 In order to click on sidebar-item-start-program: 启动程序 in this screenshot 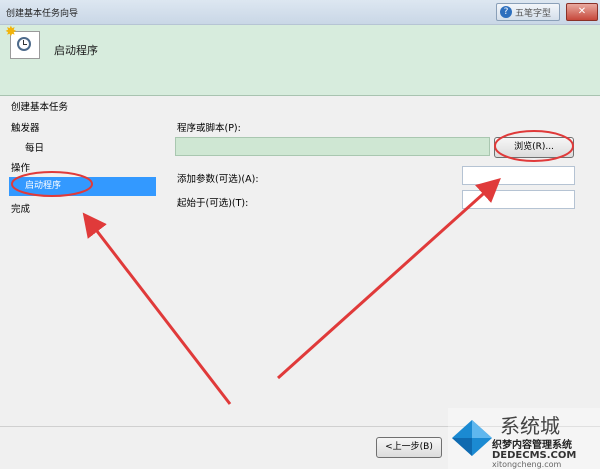, I will do `click(82, 186)`.